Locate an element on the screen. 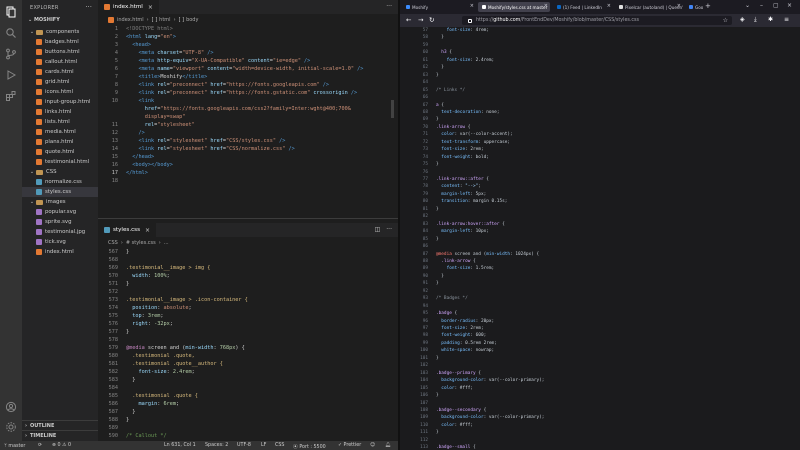 The image size is (800, 450). tree-file: popular.svg is located at coordinates (60, 212).